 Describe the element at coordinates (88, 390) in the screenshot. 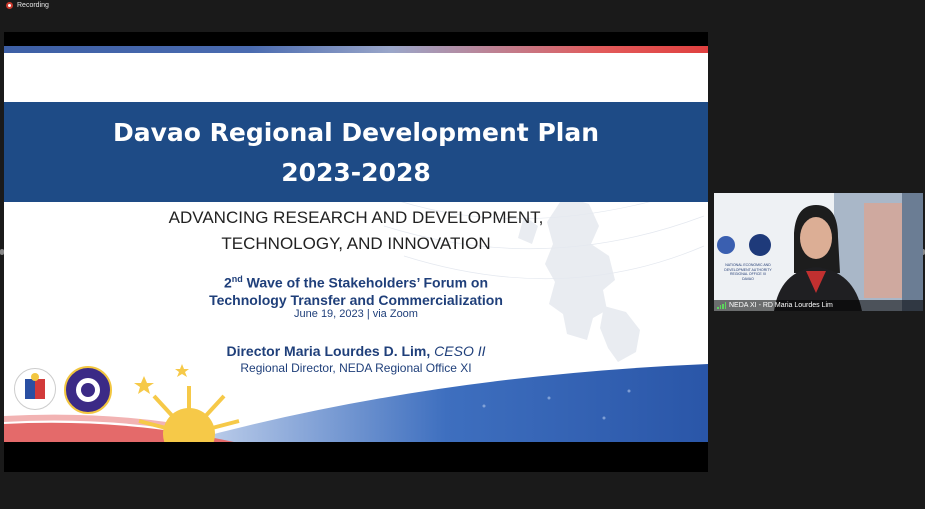

I see `rdc-seal-icon` at that location.